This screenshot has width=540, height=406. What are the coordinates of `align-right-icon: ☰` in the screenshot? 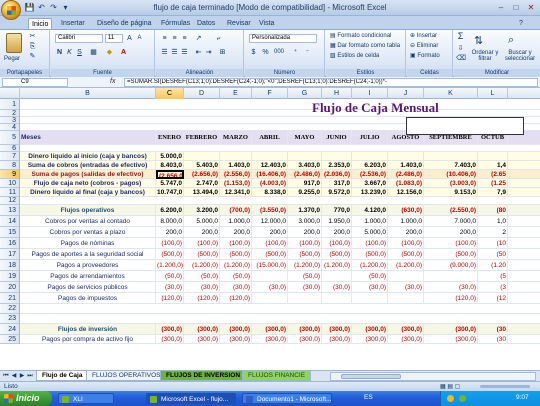 It's located at (184, 52).